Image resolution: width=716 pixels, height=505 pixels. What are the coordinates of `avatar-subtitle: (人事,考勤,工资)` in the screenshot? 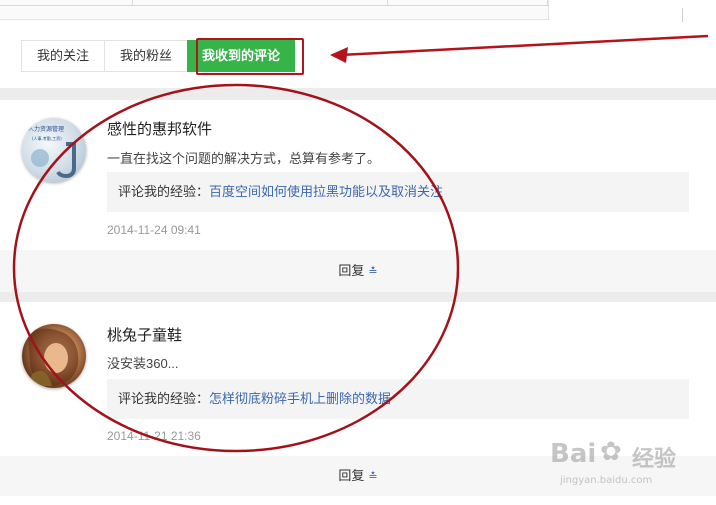 It's located at (47, 138).